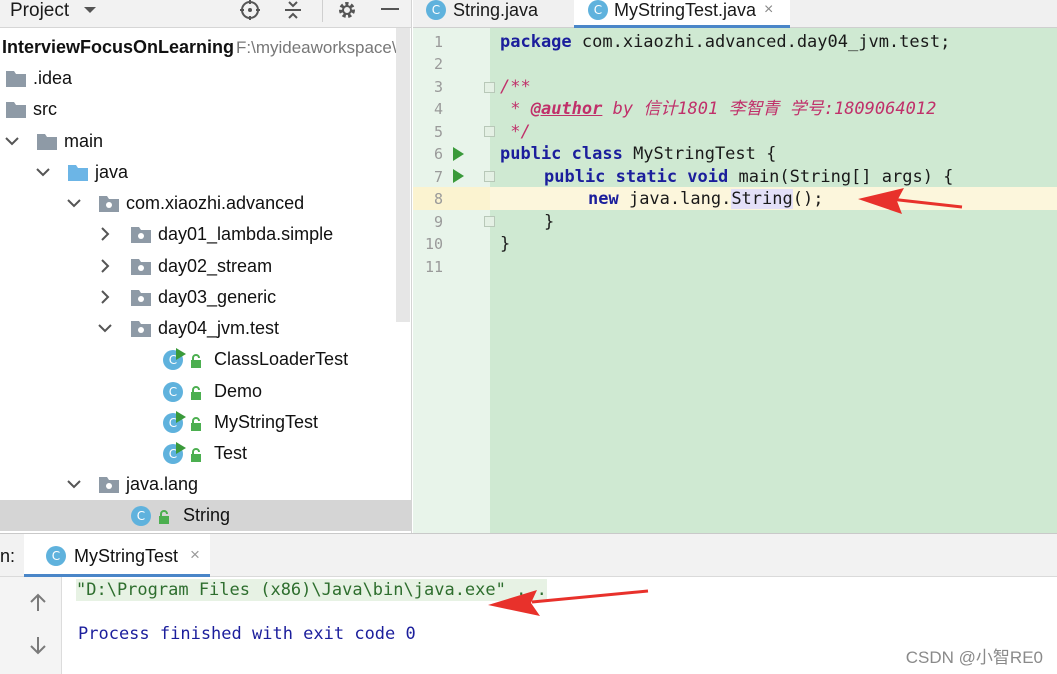 Image resolution: width=1057 pixels, height=674 pixels. Describe the element at coordinates (247, 634) in the screenshot. I see `console-exit-line: Process finished with exit code 0` at that location.